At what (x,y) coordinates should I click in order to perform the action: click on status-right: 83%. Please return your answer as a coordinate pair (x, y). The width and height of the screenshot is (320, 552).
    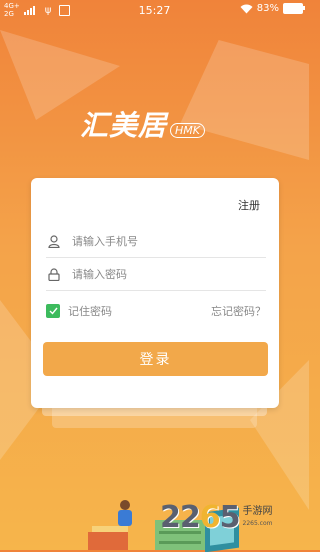
    Looking at the image, I should click on (272, 8).